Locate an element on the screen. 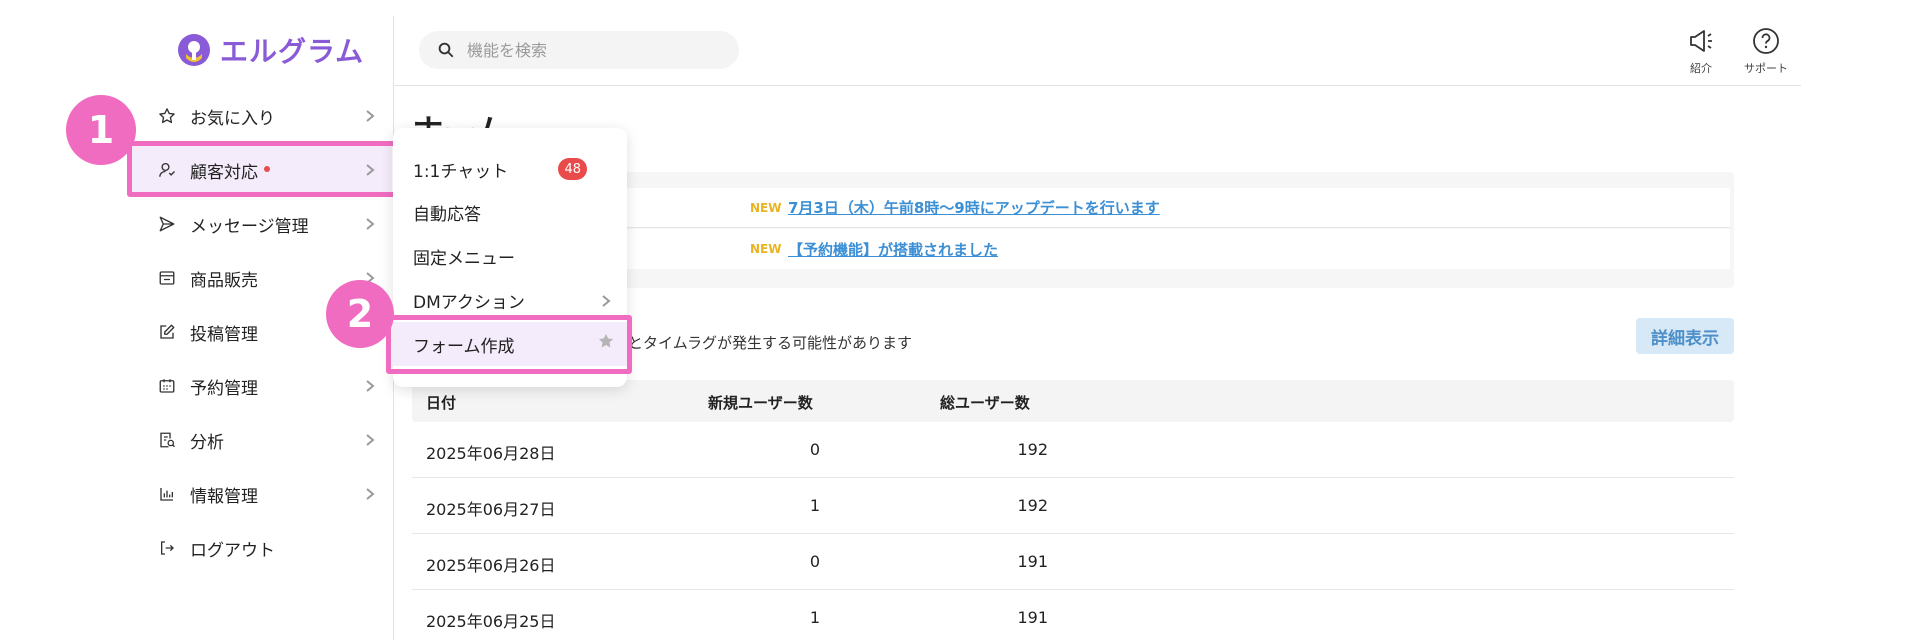  sidebar-item-label: 商品販売 is located at coordinates (224, 280).